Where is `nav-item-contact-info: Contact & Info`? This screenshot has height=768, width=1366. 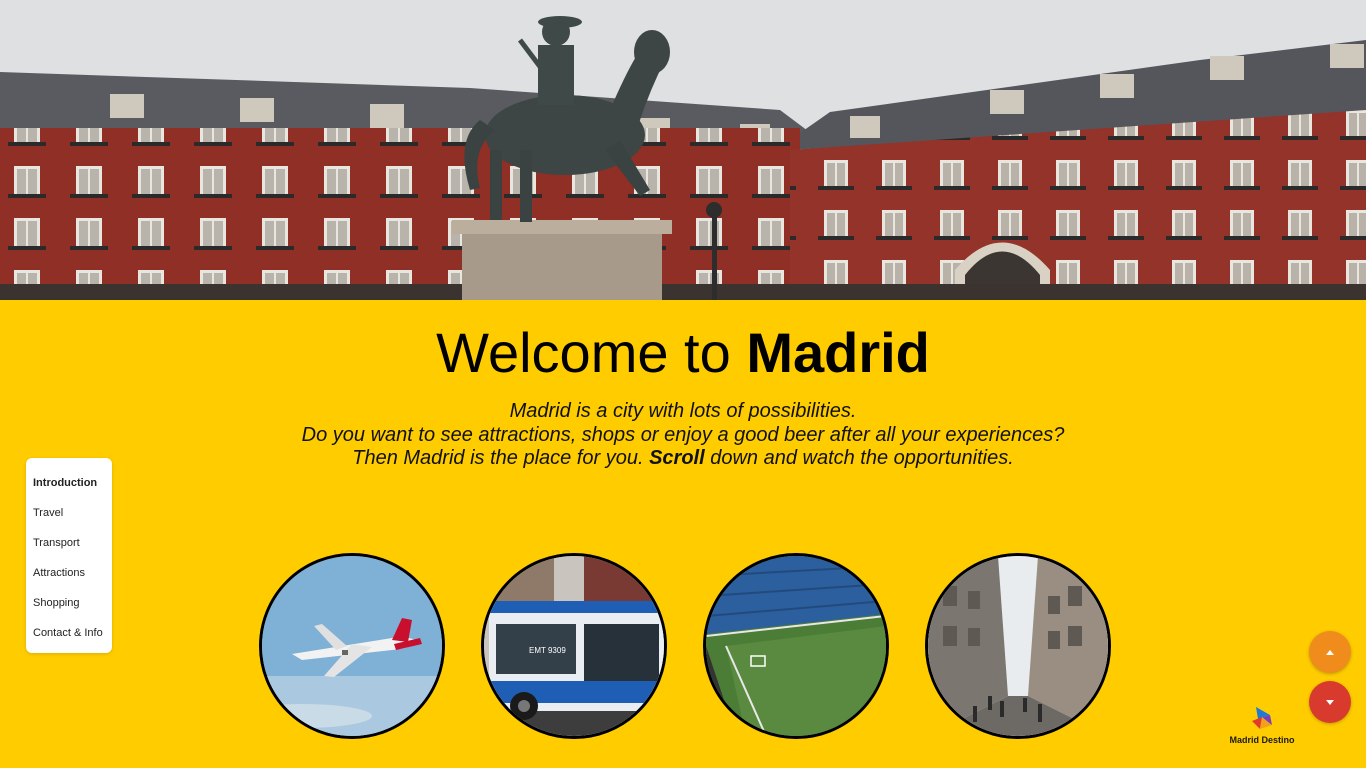 nav-item-contact-info: Contact & Info is located at coordinates (72, 633).